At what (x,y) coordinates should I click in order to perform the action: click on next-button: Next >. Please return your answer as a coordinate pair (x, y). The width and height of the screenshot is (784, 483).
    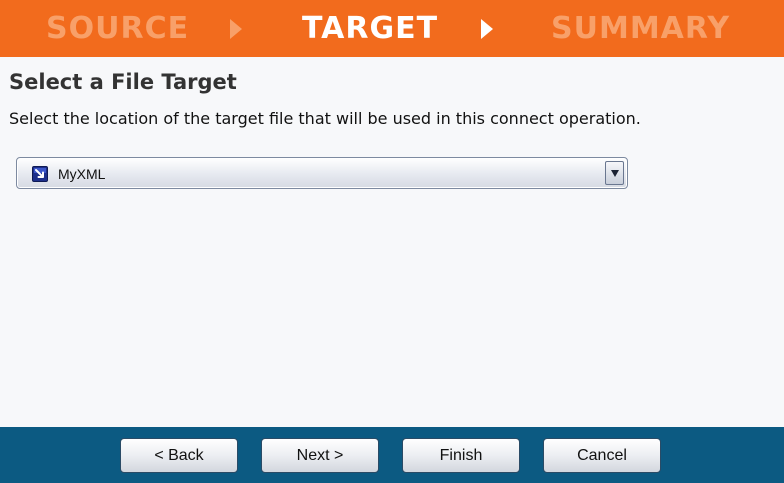
    Looking at the image, I should click on (320, 455).